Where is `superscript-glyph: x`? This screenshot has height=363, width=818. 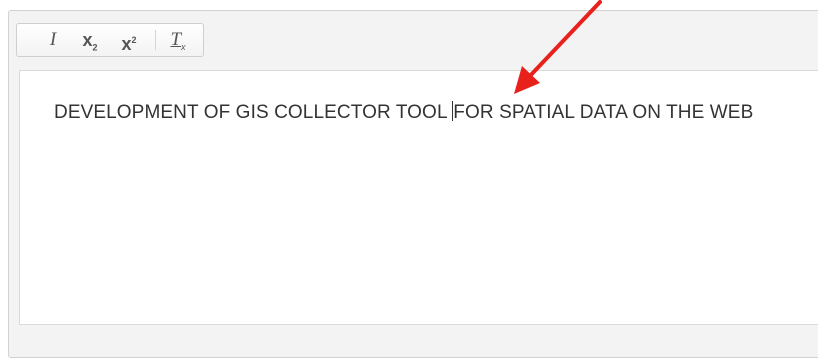
superscript-glyph: x is located at coordinates (126, 44).